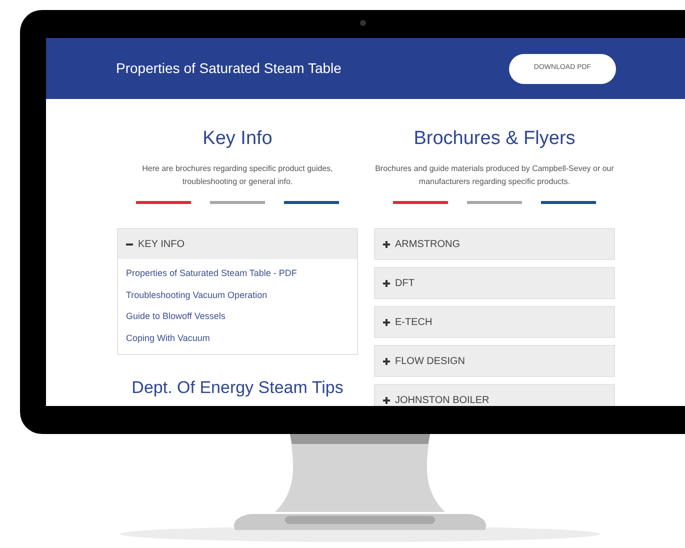 This screenshot has width=685, height=548. I want to click on accordion-header: ARMSTRONG, so click(494, 244).